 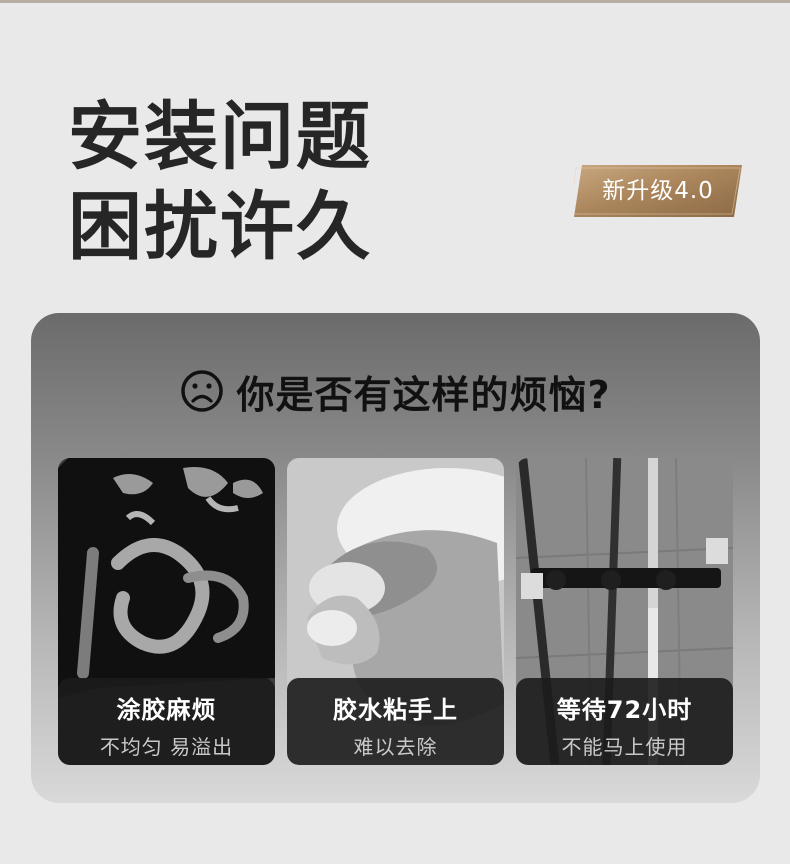 I want to click on question-text: 你是否有这样的烦恼?, so click(x=423, y=394).